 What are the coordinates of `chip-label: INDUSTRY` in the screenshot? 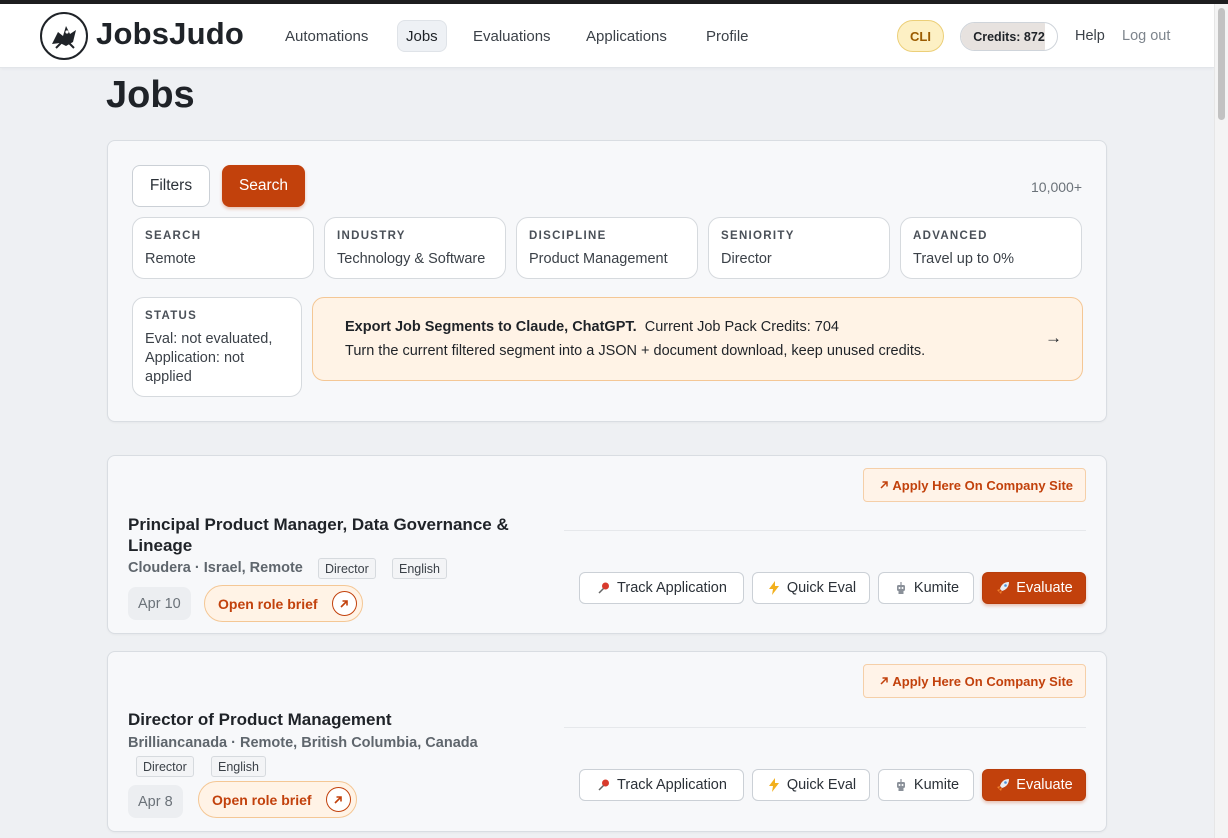 It's located at (371, 236).